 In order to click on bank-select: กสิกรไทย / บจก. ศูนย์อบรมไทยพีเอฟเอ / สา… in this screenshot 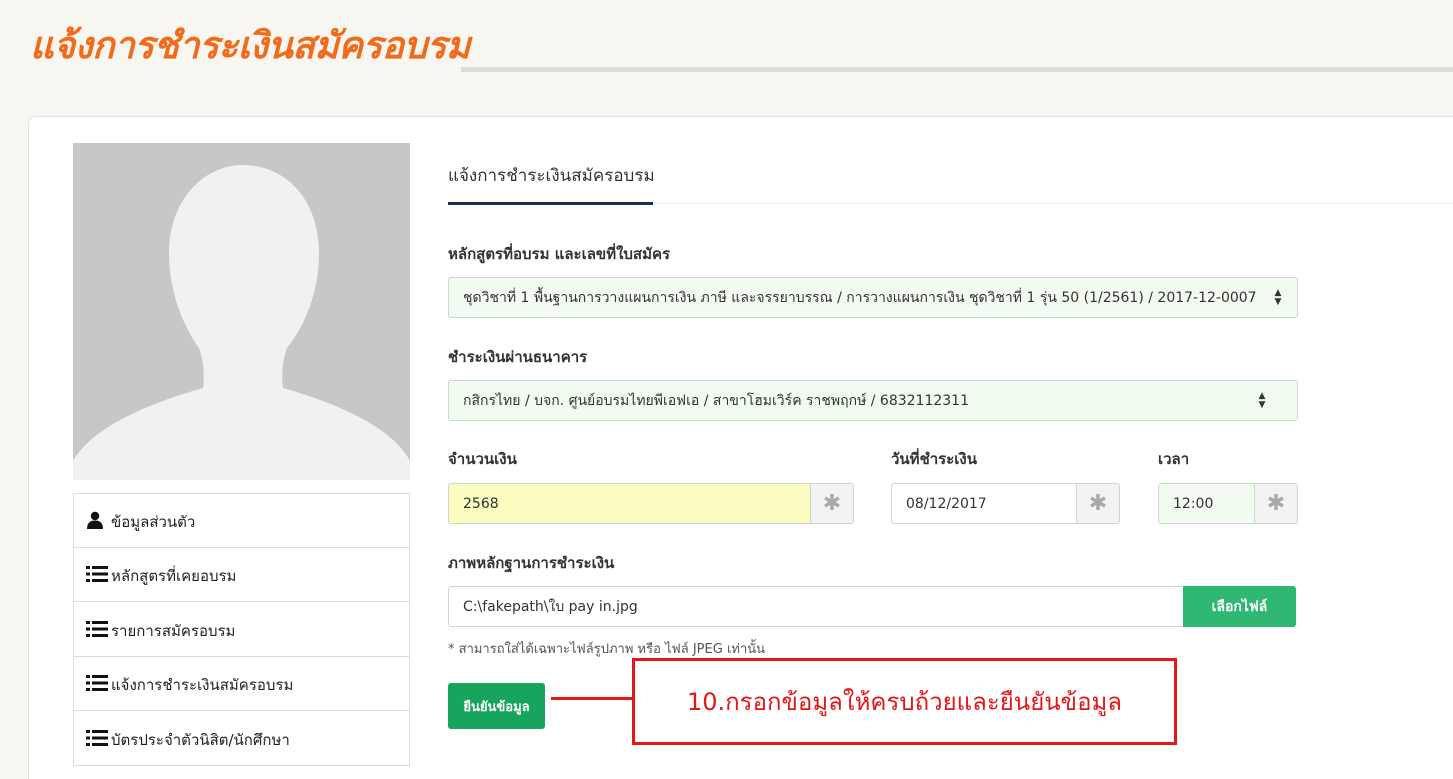, I will do `click(873, 400)`.